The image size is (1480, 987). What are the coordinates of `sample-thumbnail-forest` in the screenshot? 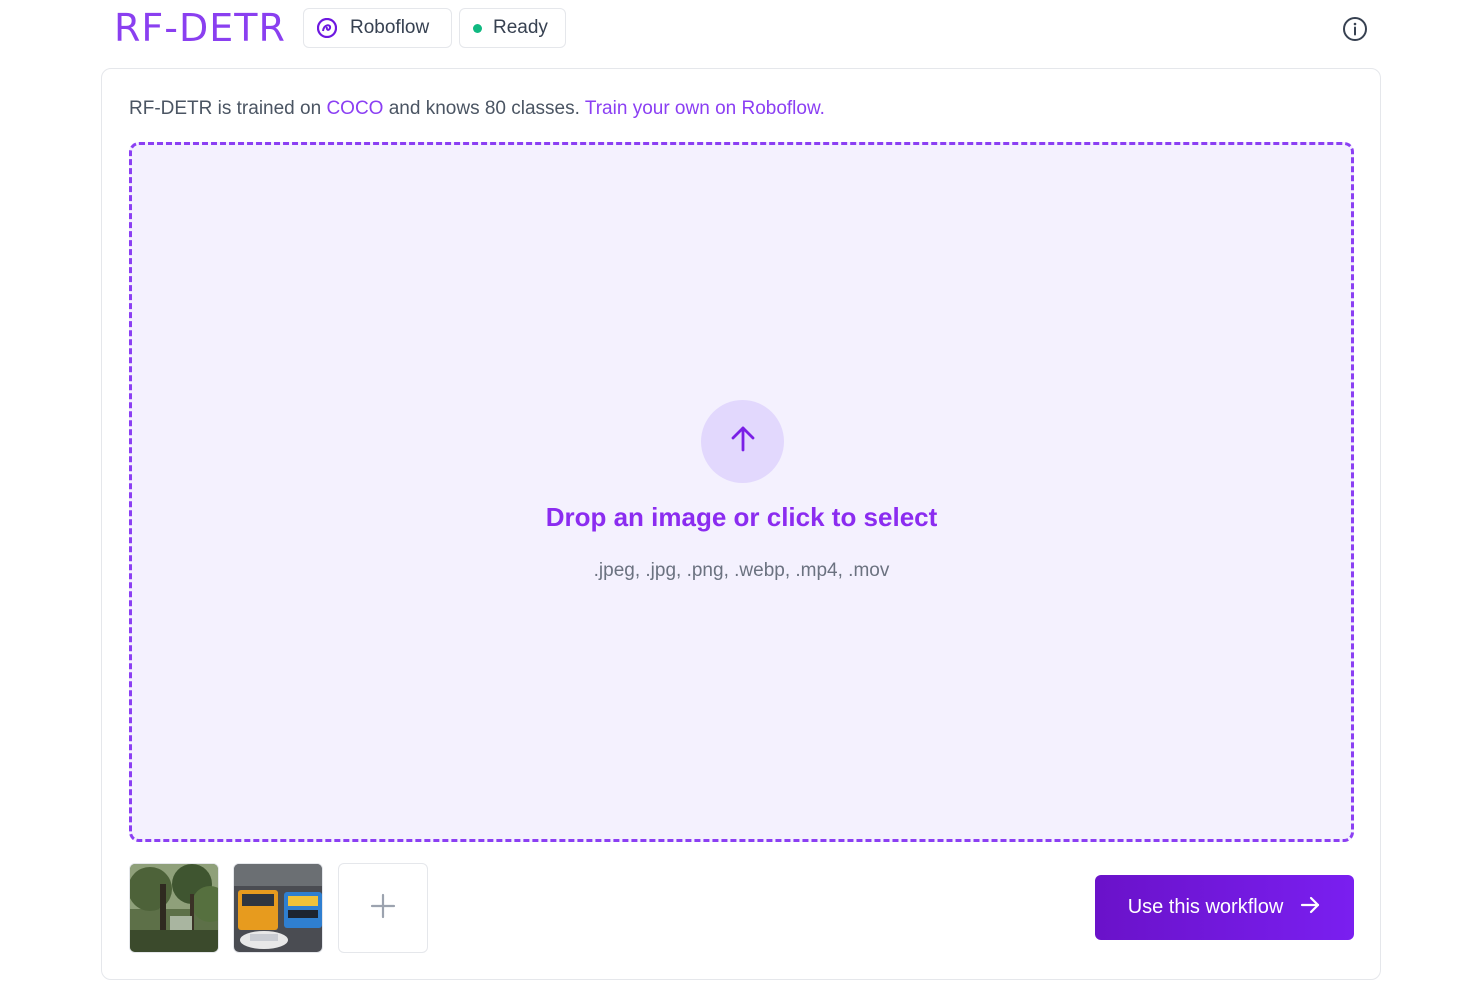 It's located at (174, 908).